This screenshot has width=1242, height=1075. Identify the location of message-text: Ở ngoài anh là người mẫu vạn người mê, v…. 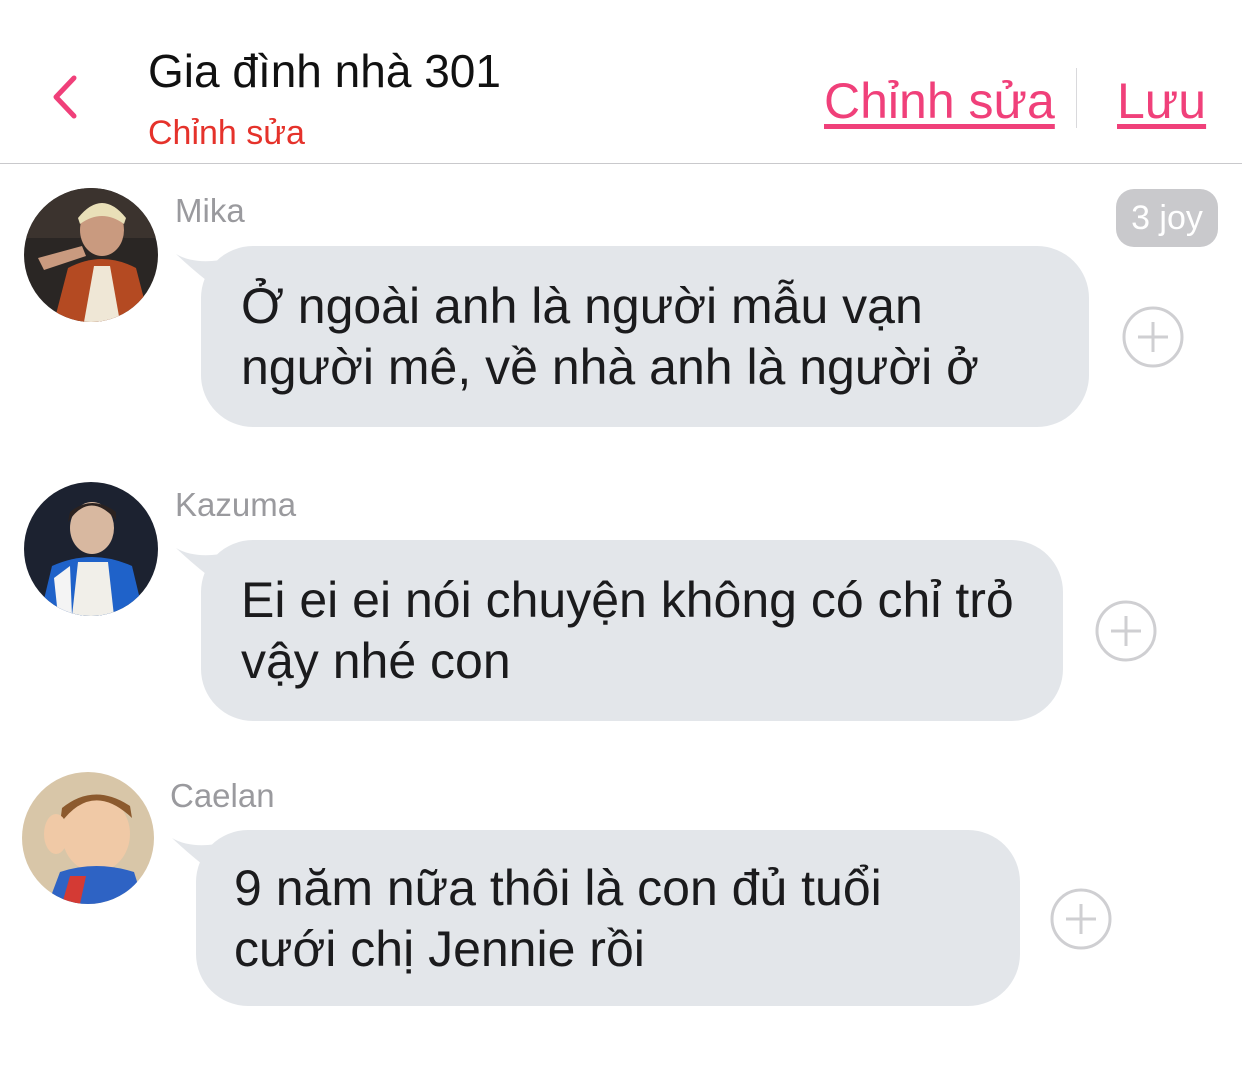
(610, 336).